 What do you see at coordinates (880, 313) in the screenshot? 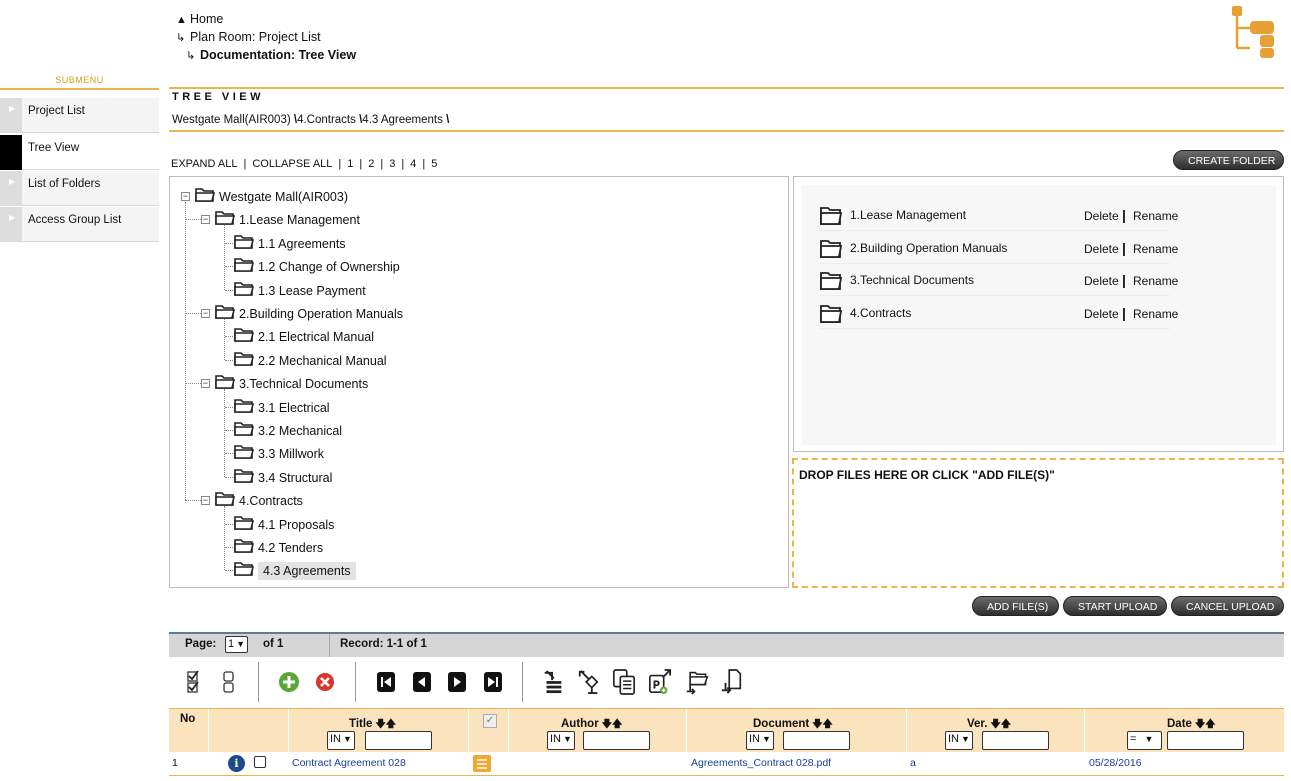
I see `subfolder-name: 4.Contracts` at bounding box center [880, 313].